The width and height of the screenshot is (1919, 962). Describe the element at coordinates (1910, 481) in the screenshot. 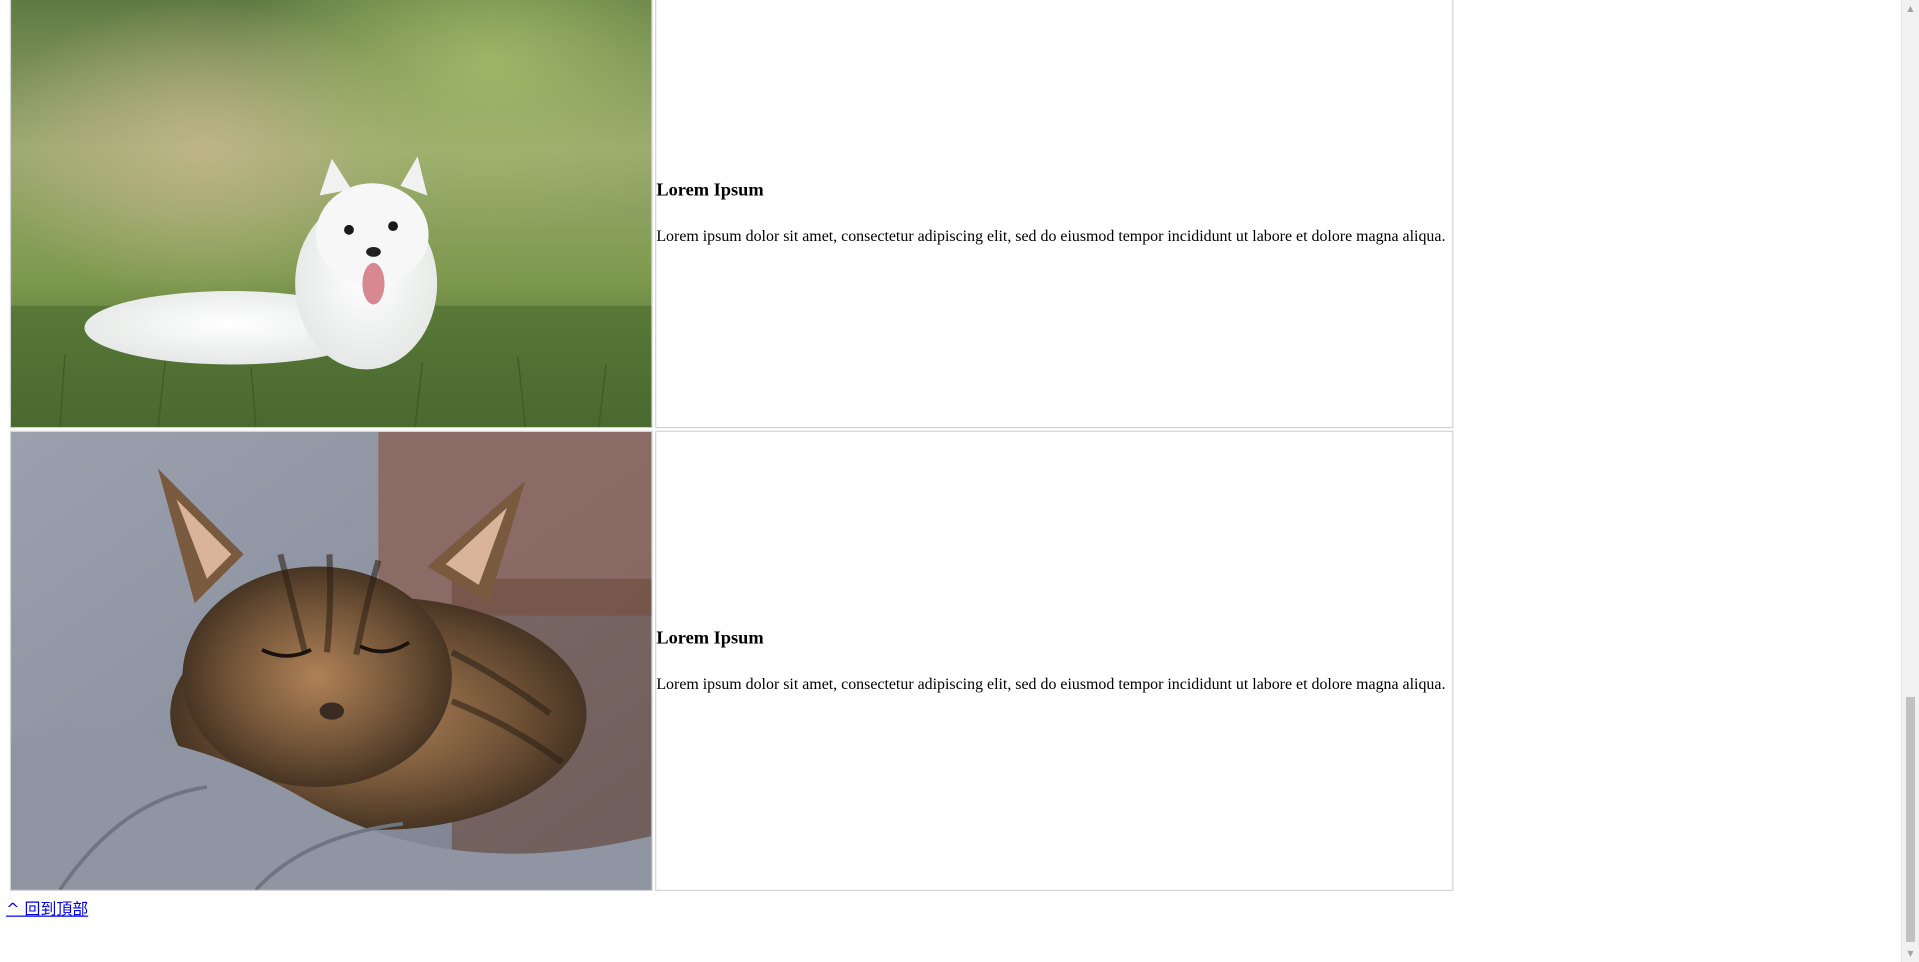

I see `vertical-scrollbar: ▲ ▼` at that location.